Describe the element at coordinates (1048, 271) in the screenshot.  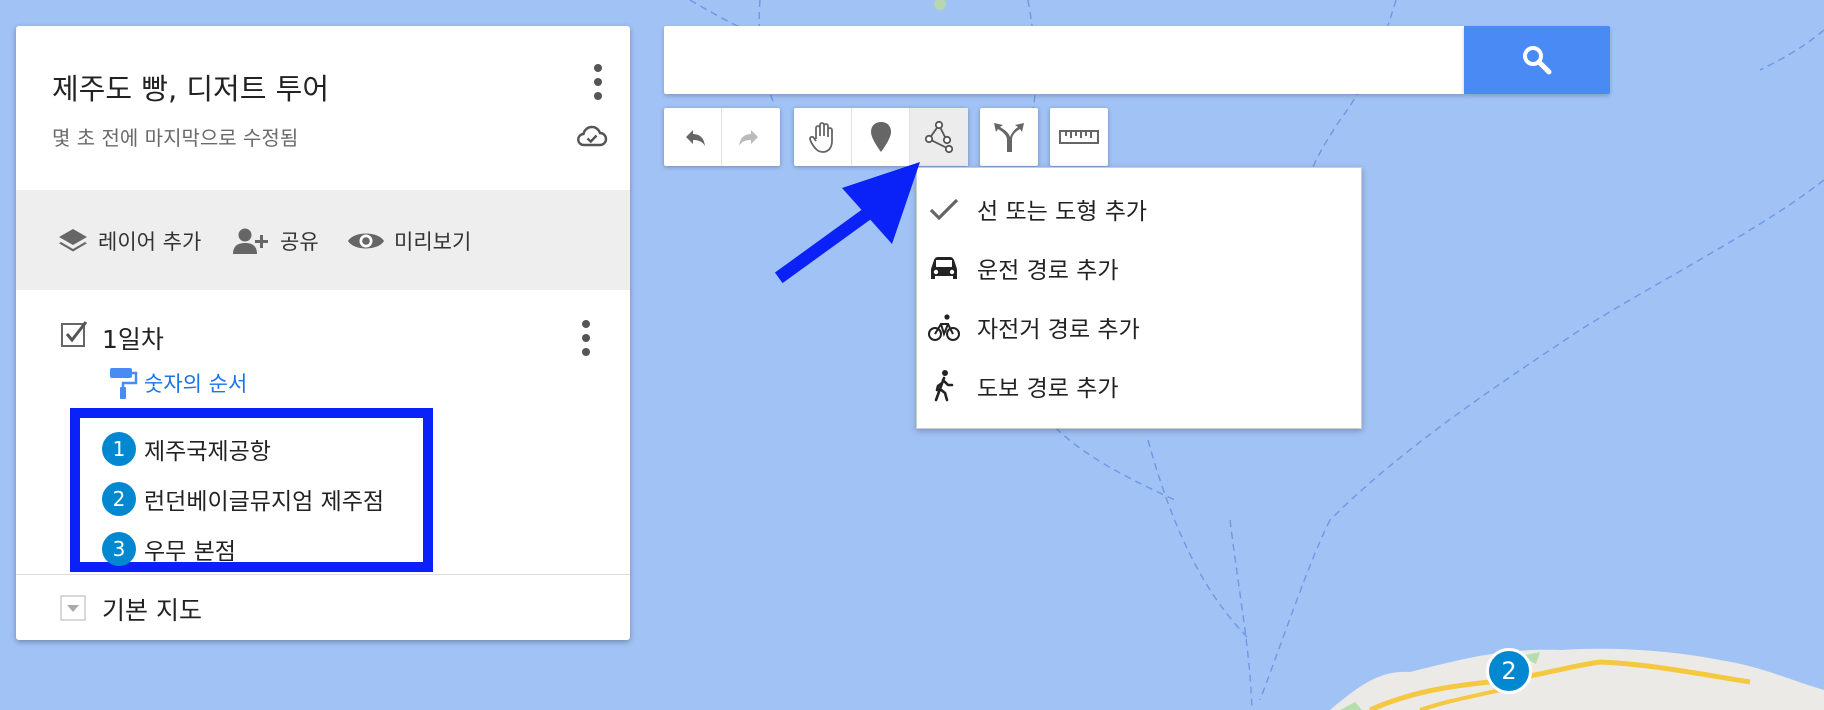
I see `menu-item-label: 운전 경로 추가` at that location.